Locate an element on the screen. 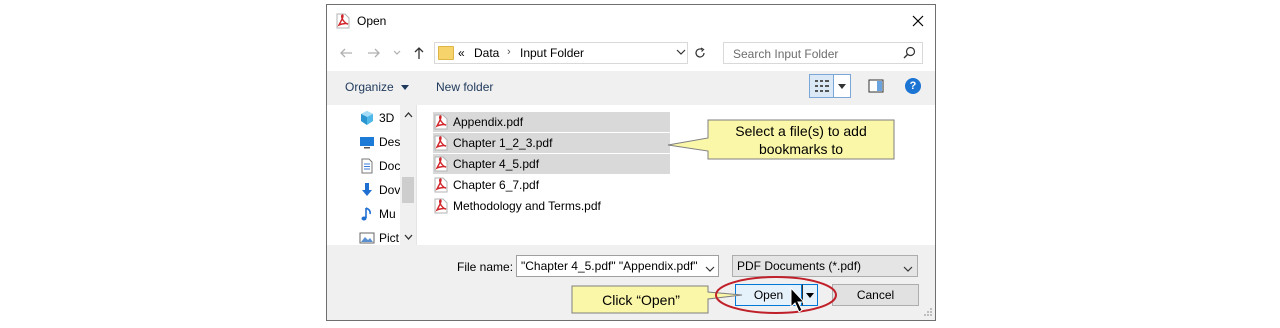 The height and width of the screenshot is (328, 1280). nav-item-label: Doc is located at coordinates (390, 166).